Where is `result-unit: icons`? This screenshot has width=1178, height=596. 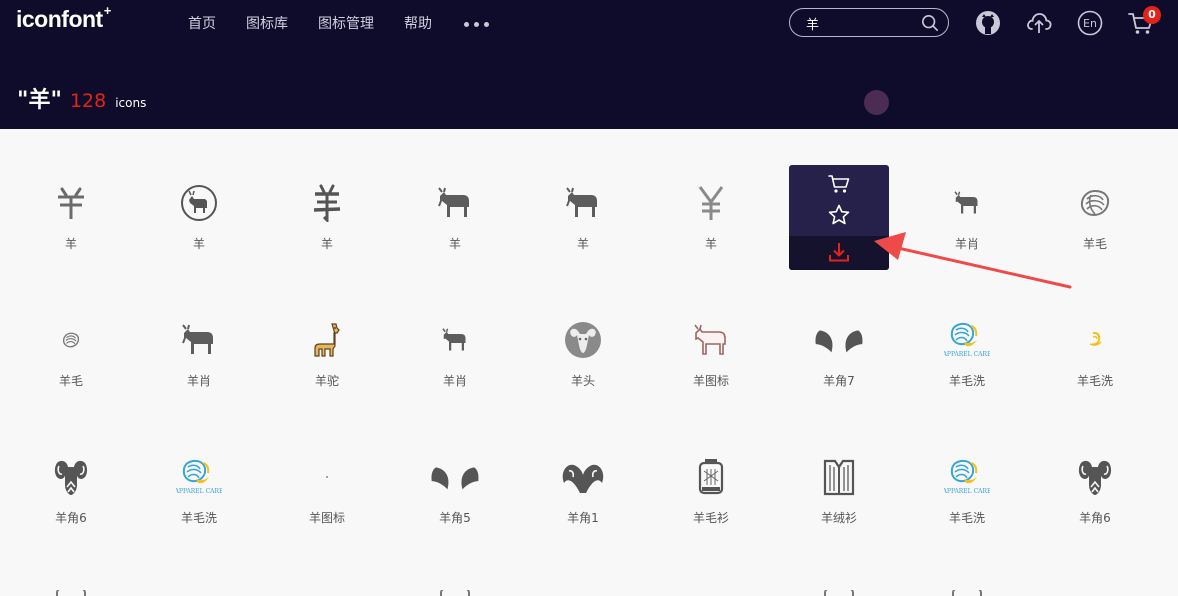
result-unit: icons is located at coordinates (131, 103).